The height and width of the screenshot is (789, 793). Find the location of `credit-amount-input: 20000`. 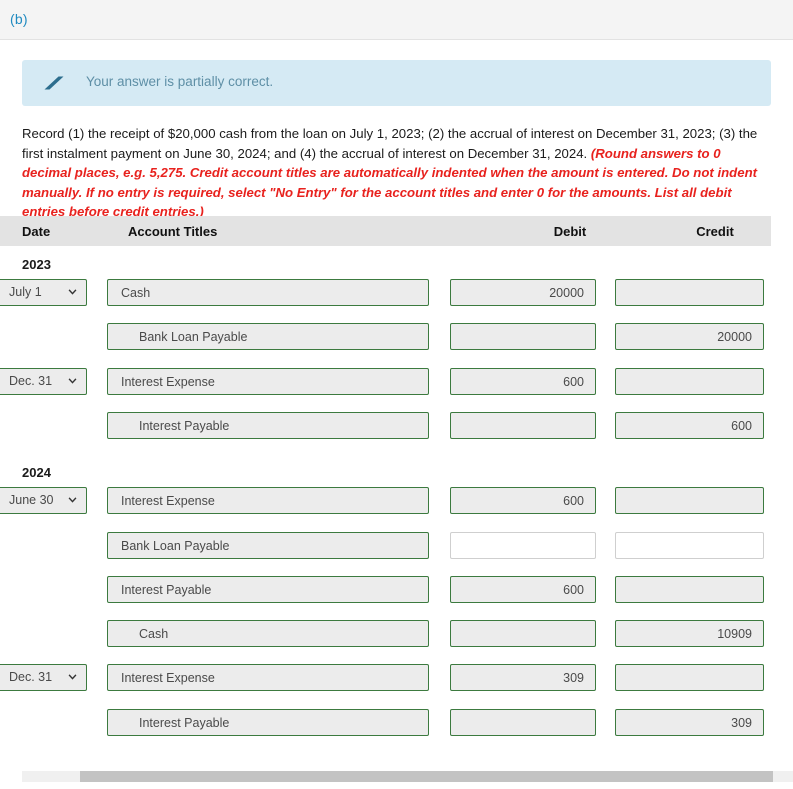

credit-amount-input: 20000 is located at coordinates (689, 337).